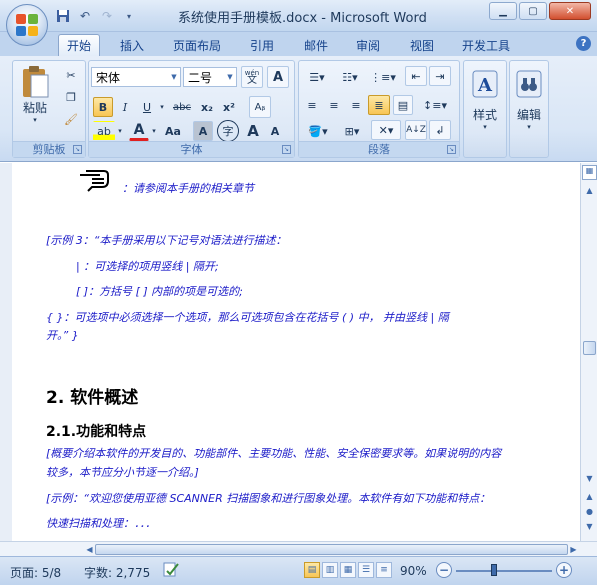 Image resolution: width=597 pixels, height=585 pixels. What do you see at coordinates (286, 149) in the screenshot?
I see `font-launcher-icon: ↘` at bounding box center [286, 149].